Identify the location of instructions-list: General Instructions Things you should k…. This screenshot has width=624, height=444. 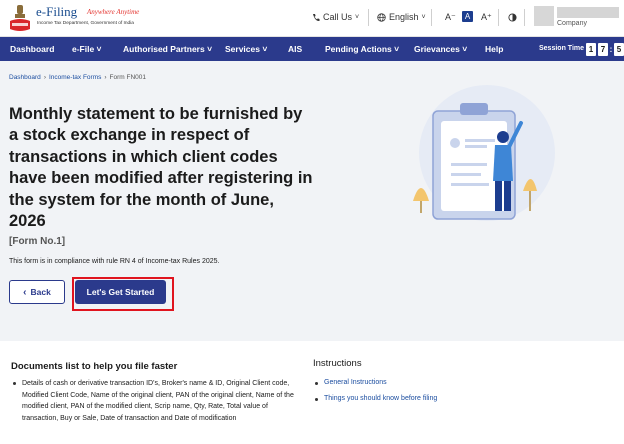
(375, 395).